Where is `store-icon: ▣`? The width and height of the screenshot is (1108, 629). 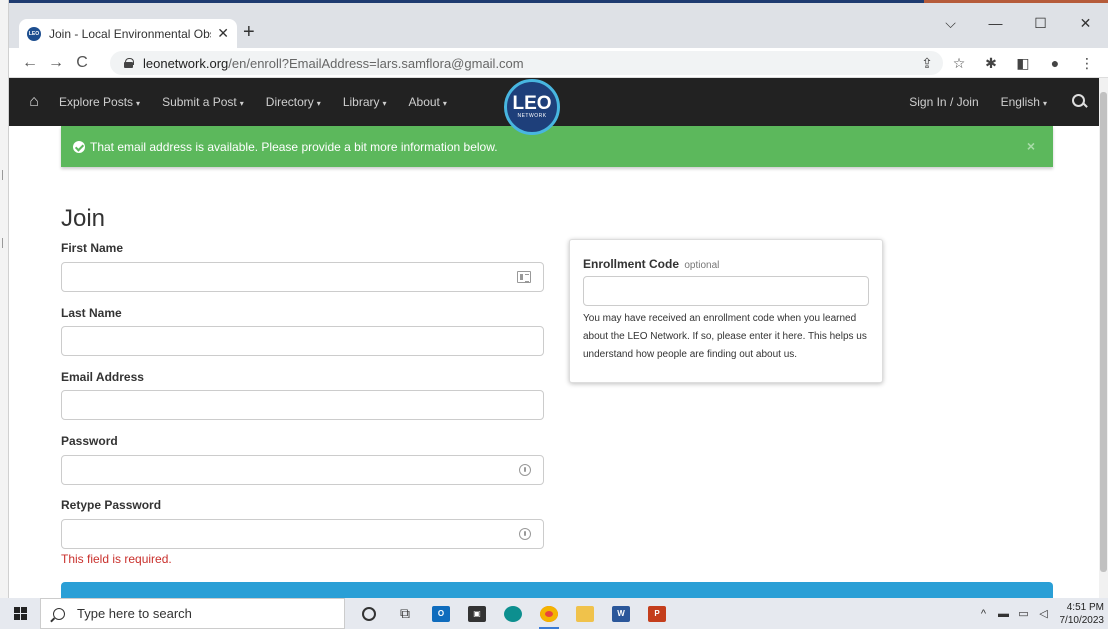 store-icon: ▣ is located at coordinates (477, 613).